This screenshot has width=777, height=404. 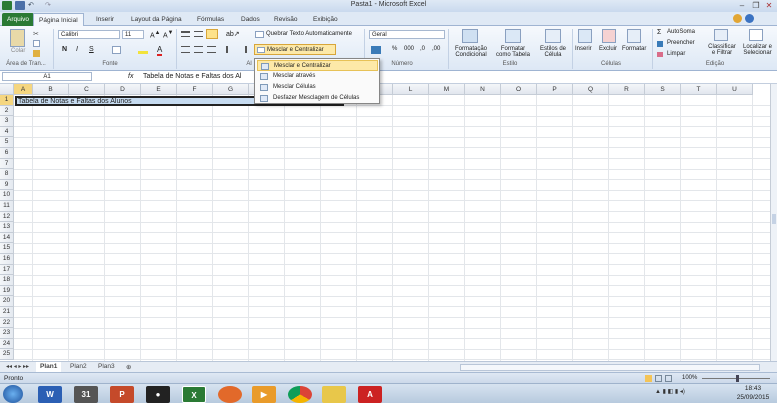 I want to click on merge-center-button: Mesclar e Centralizar, so click(x=295, y=49).